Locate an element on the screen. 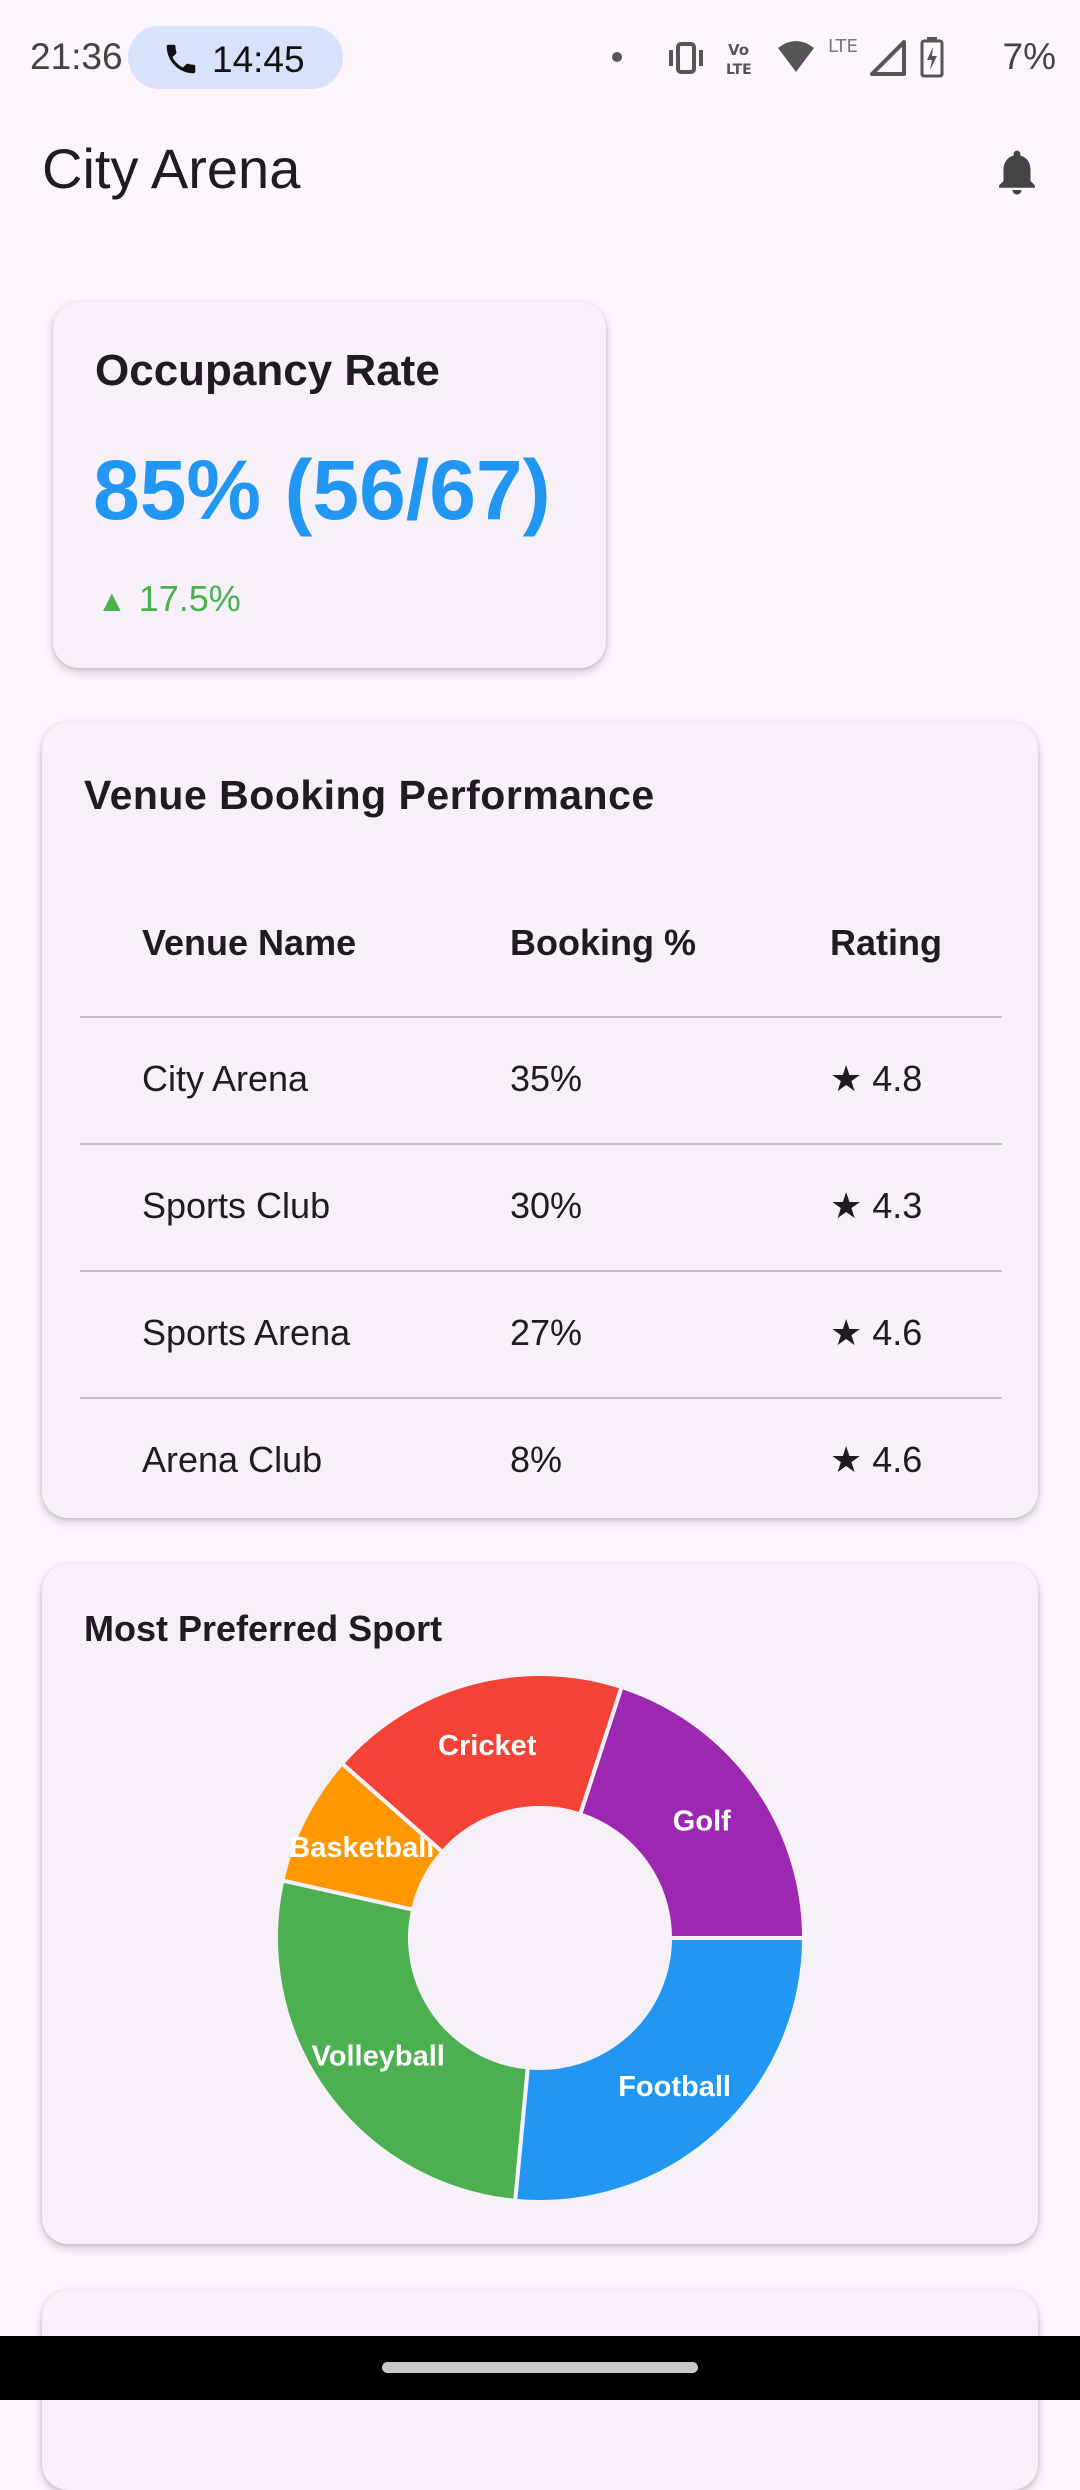 The image size is (1080, 2490). svg-text: Vo is located at coordinates (738, 50).